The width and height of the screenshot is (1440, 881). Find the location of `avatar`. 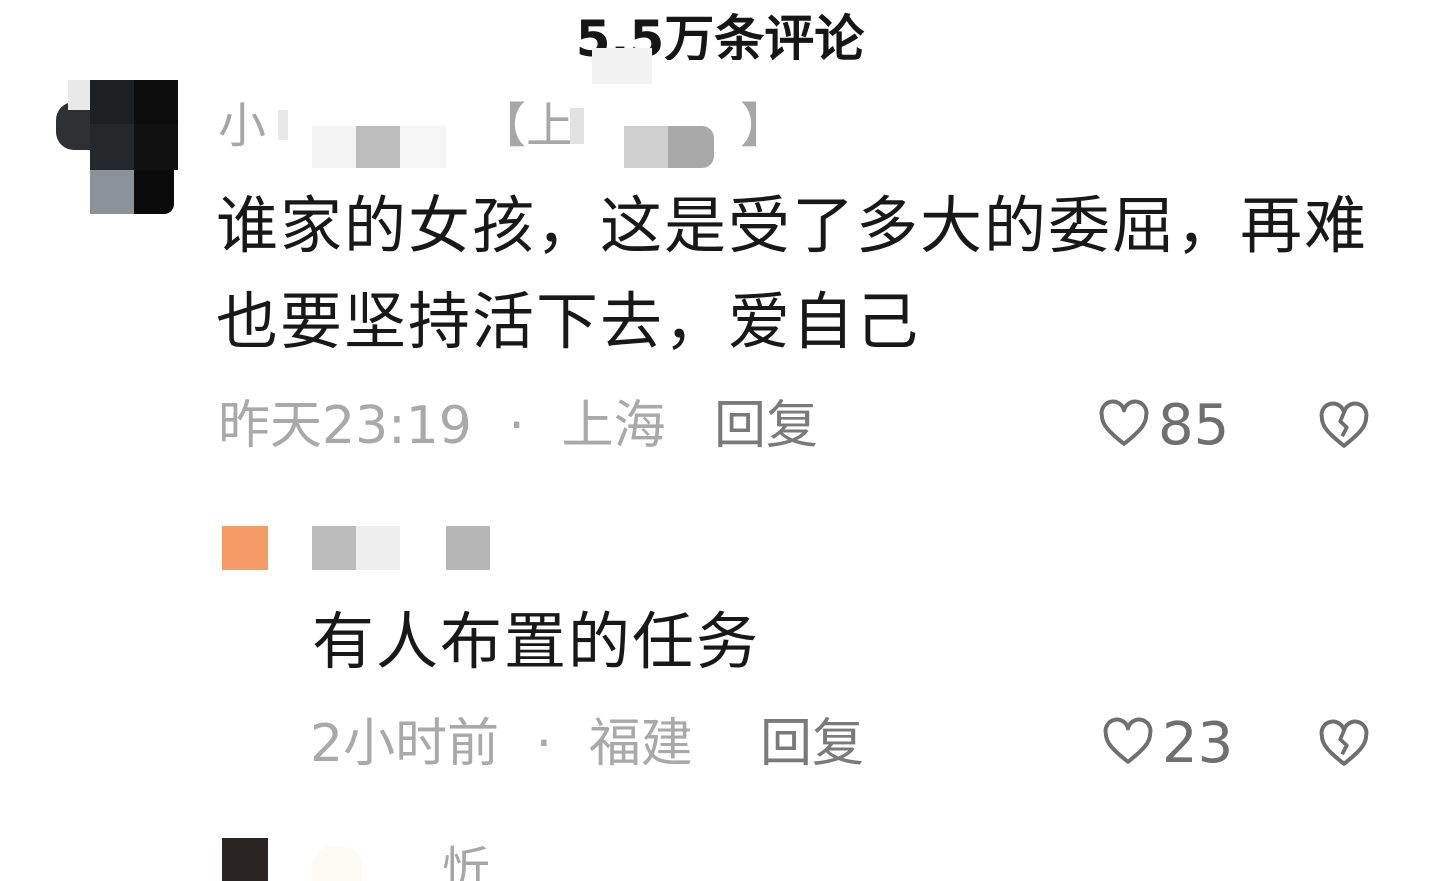

avatar is located at coordinates (117, 147).